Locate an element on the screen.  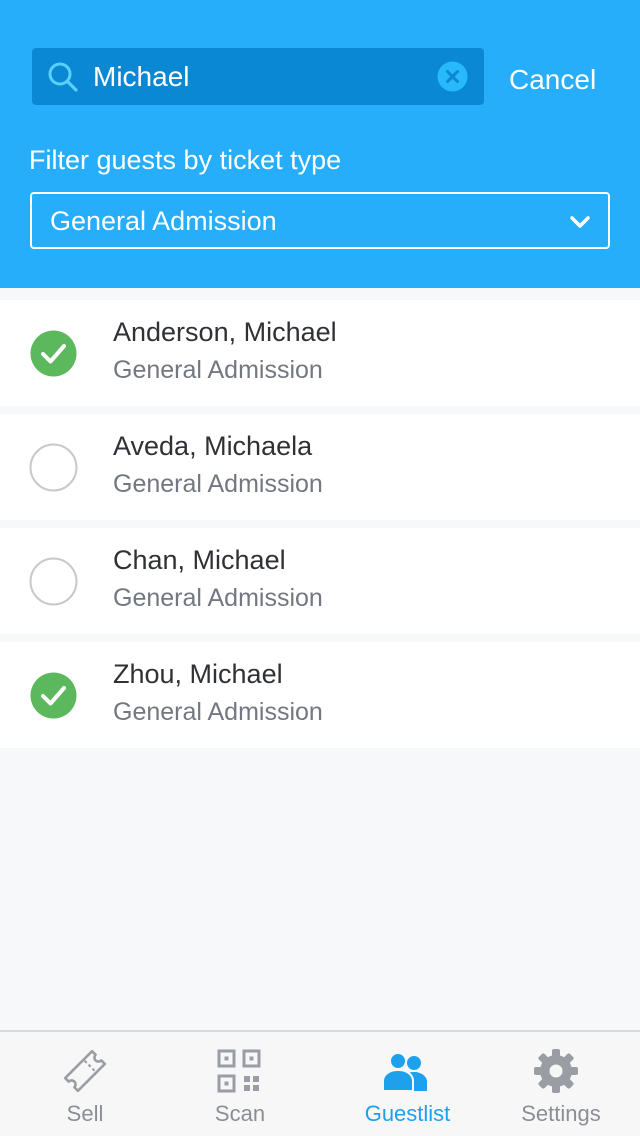
guest-name: Zhou, Michael is located at coordinates (198, 674).